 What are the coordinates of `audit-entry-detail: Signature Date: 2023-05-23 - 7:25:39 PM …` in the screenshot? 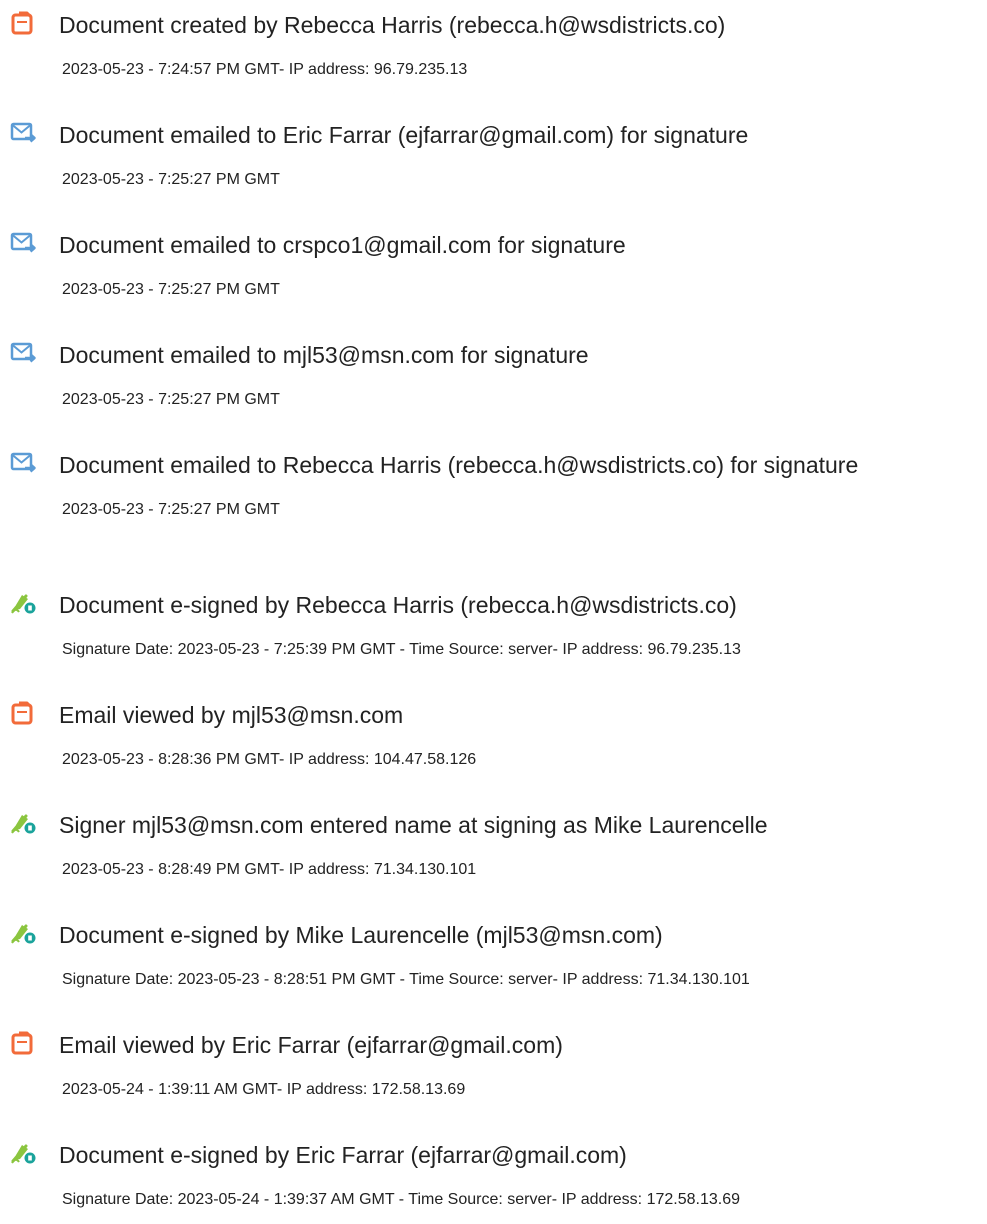 It's located at (401, 649).